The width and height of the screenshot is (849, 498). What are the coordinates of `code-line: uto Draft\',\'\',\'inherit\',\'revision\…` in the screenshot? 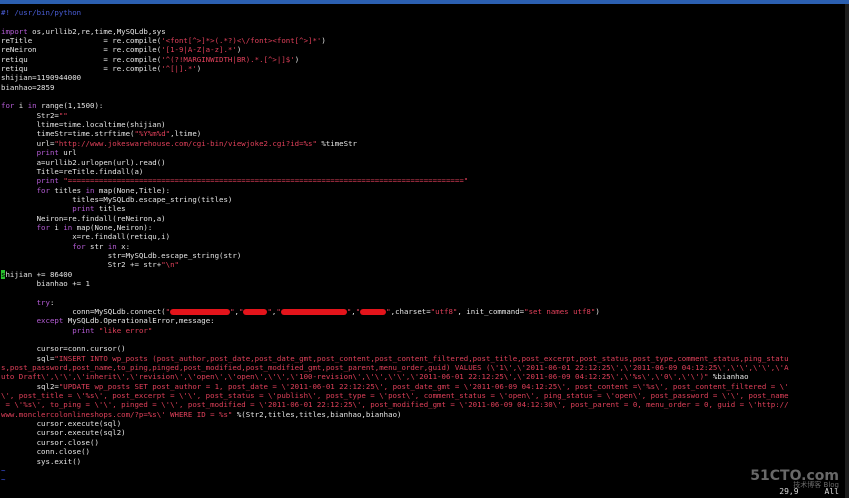 It's located at (422, 376).